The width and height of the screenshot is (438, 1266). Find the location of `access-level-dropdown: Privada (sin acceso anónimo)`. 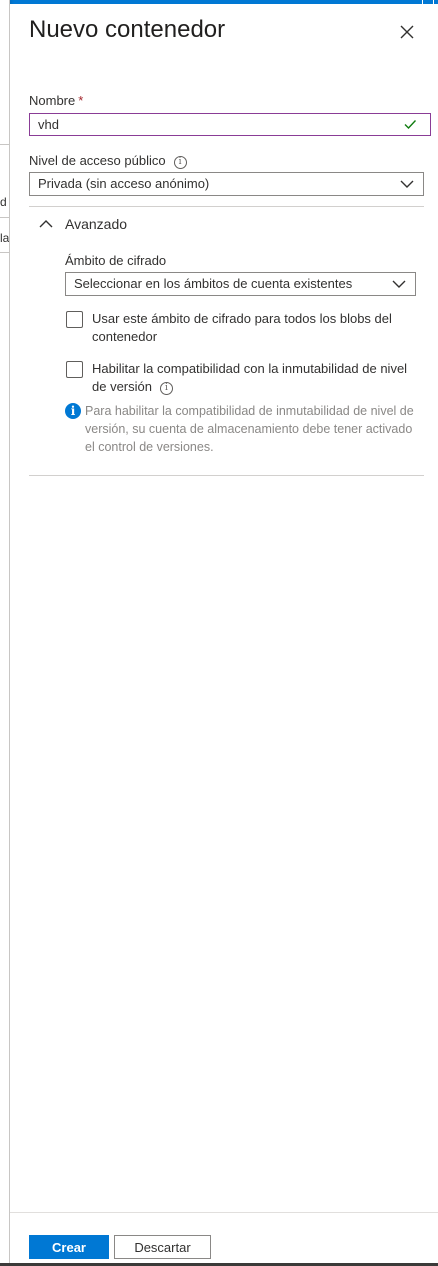

access-level-dropdown: Privada (sin acceso anónimo) is located at coordinates (226, 184).